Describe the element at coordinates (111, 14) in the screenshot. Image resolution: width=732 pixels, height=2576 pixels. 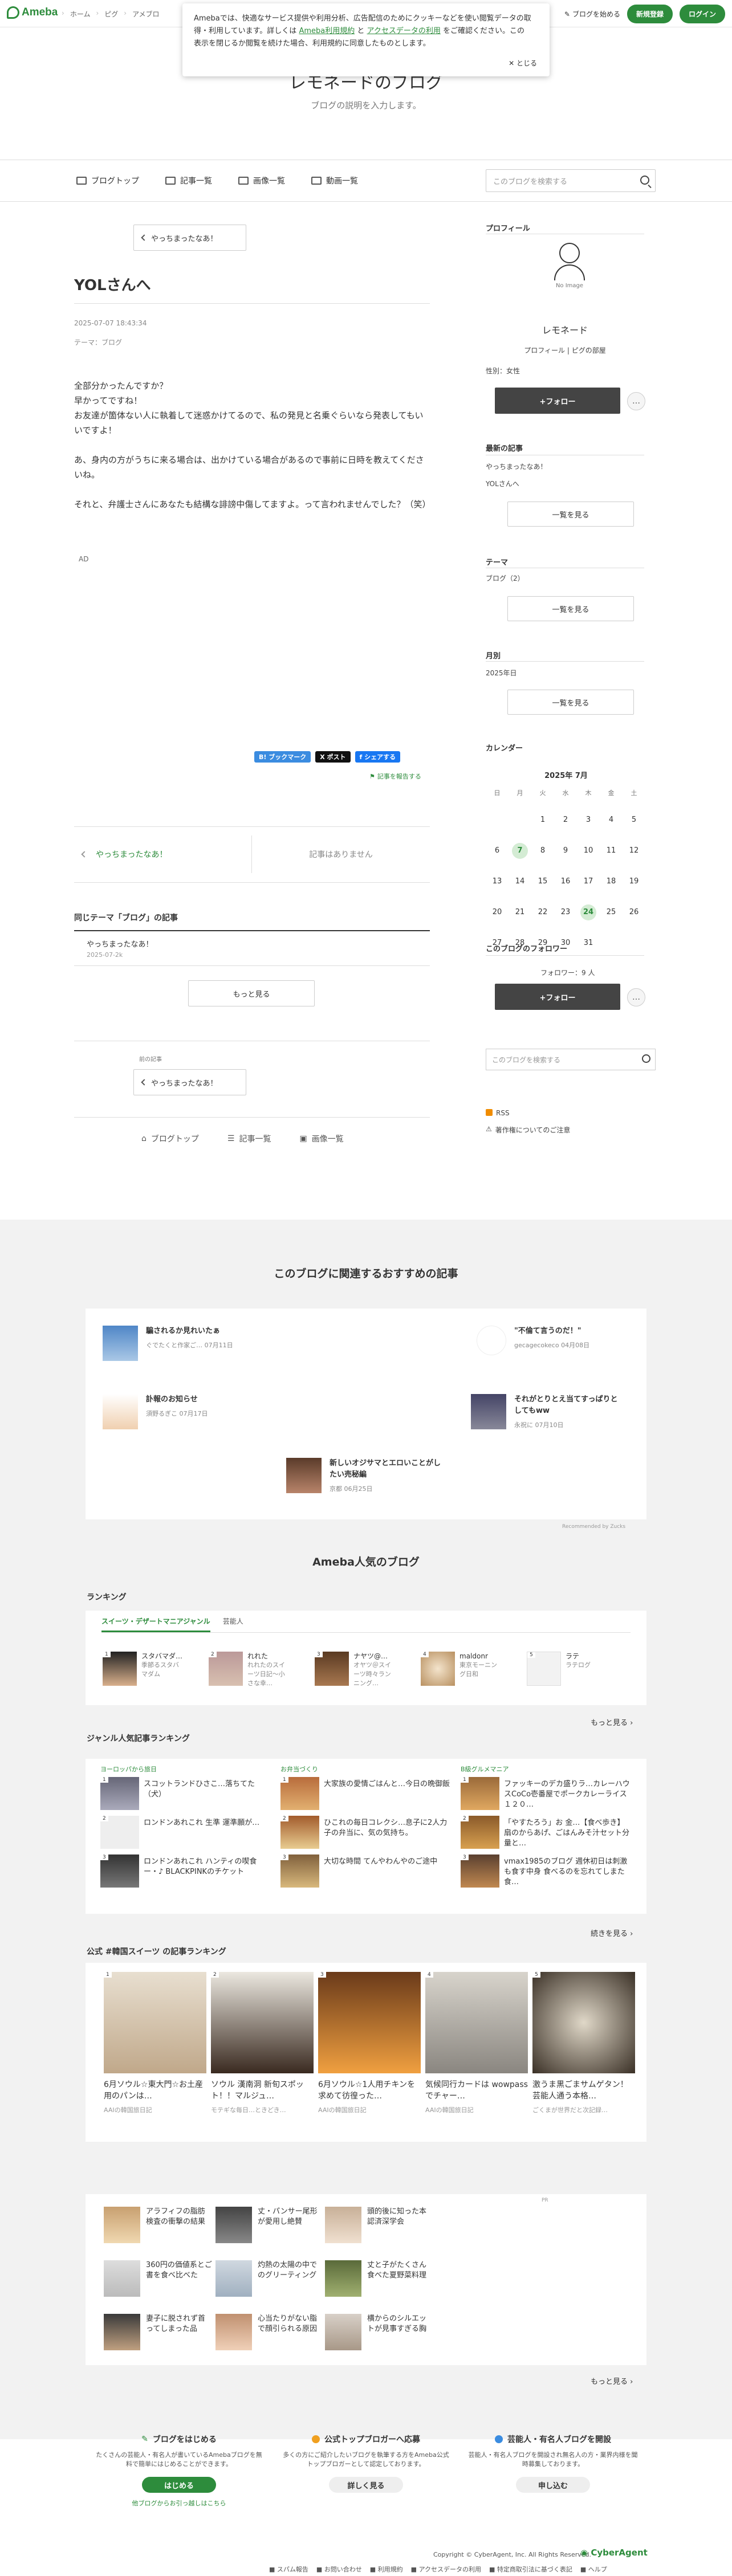
I see `breadcrumb-pigg: ピグ` at that location.